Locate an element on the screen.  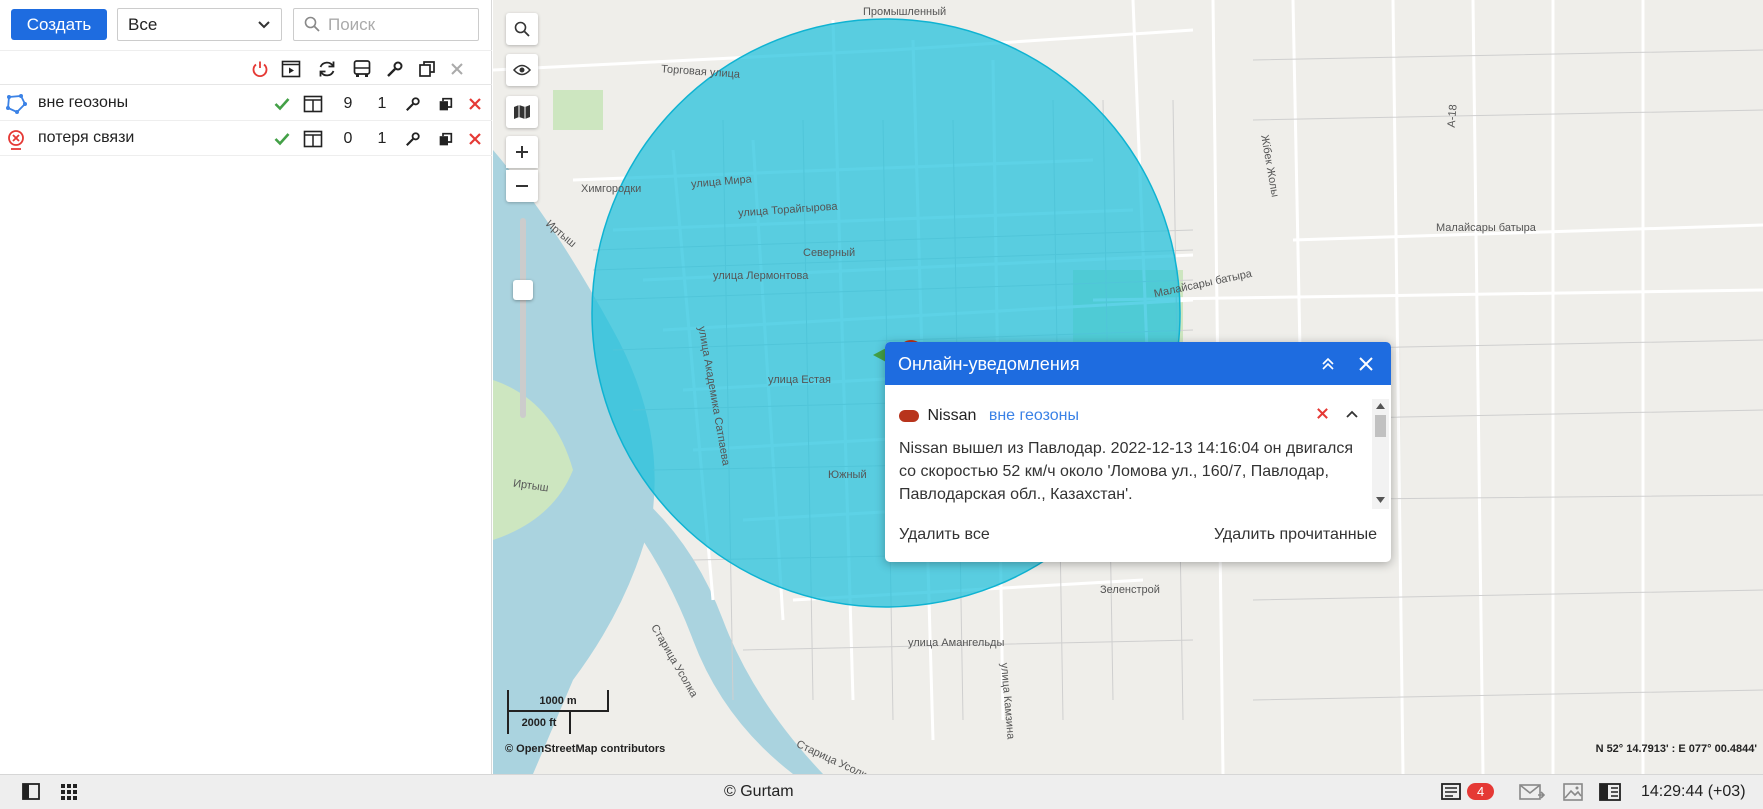
zoom-out-button is located at coordinates (522, 186).